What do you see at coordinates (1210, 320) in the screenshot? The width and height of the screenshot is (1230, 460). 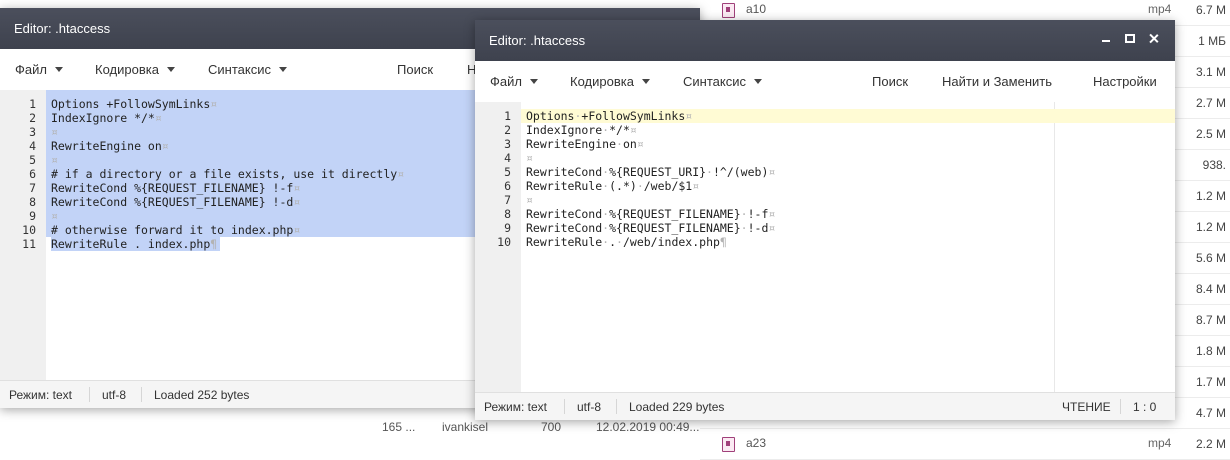 I see `file-size: 8.7 M` at bounding box center [1210, 320].